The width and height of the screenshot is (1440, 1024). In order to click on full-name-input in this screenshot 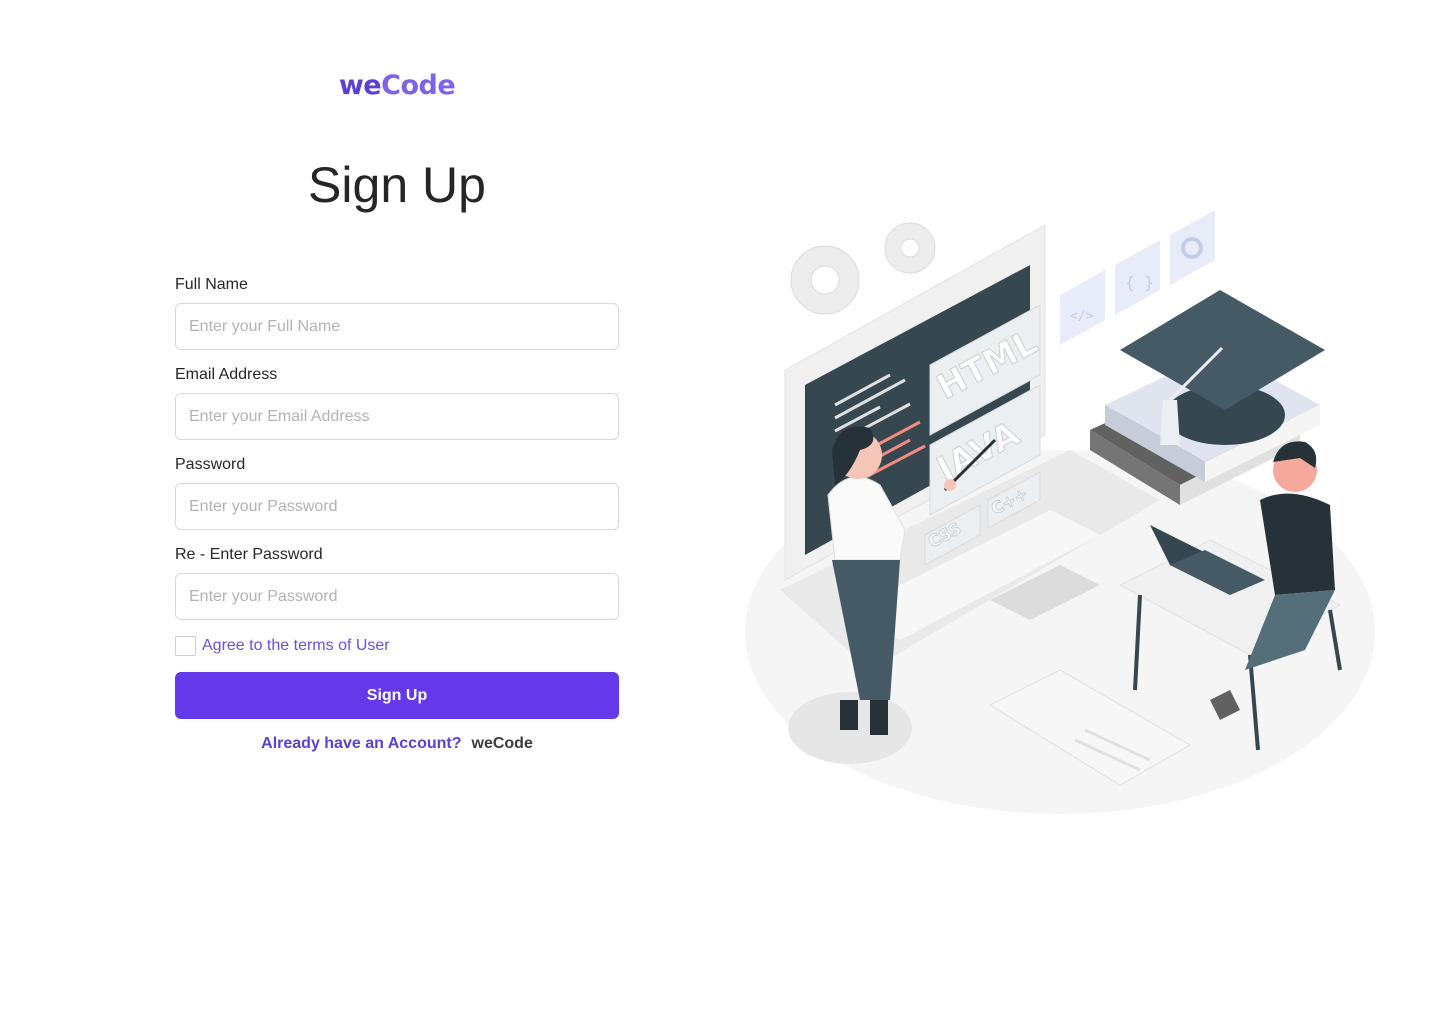, I will do `click(397, 326)`.